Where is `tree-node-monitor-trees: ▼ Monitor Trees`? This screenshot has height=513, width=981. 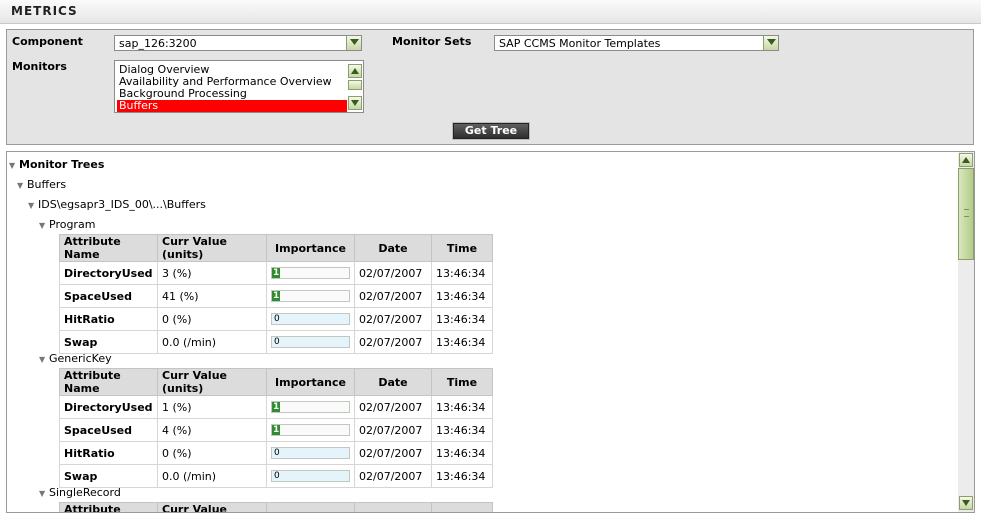 tree-node-monitor-trees: ▼ Monitor Trees is located at coordinates (56, 164).